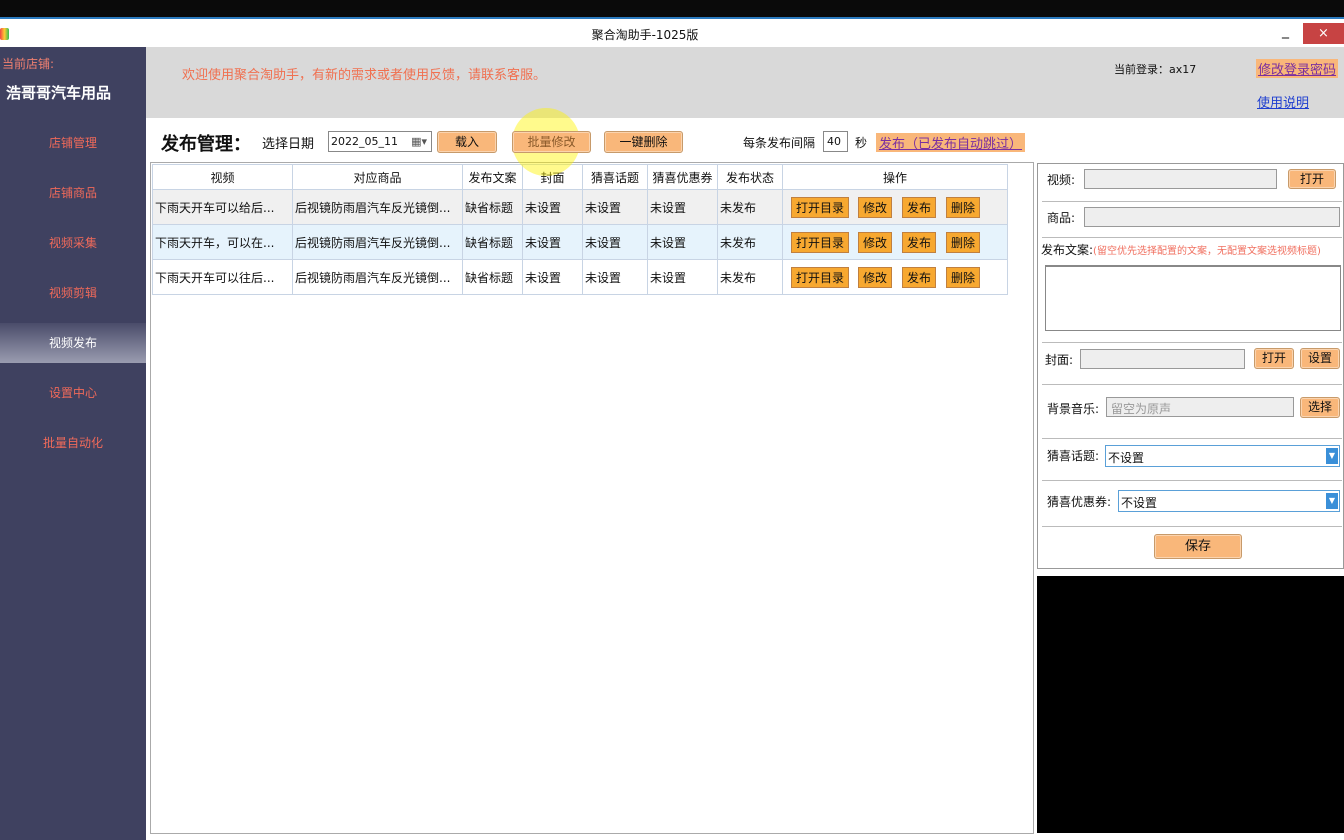 The width and height of the screenshot is (1344, 840). What do you see at coordinates (643, 142) in the screenshot?
I see `delete-all-button: 一键删除` at bounding box center [643, 142].